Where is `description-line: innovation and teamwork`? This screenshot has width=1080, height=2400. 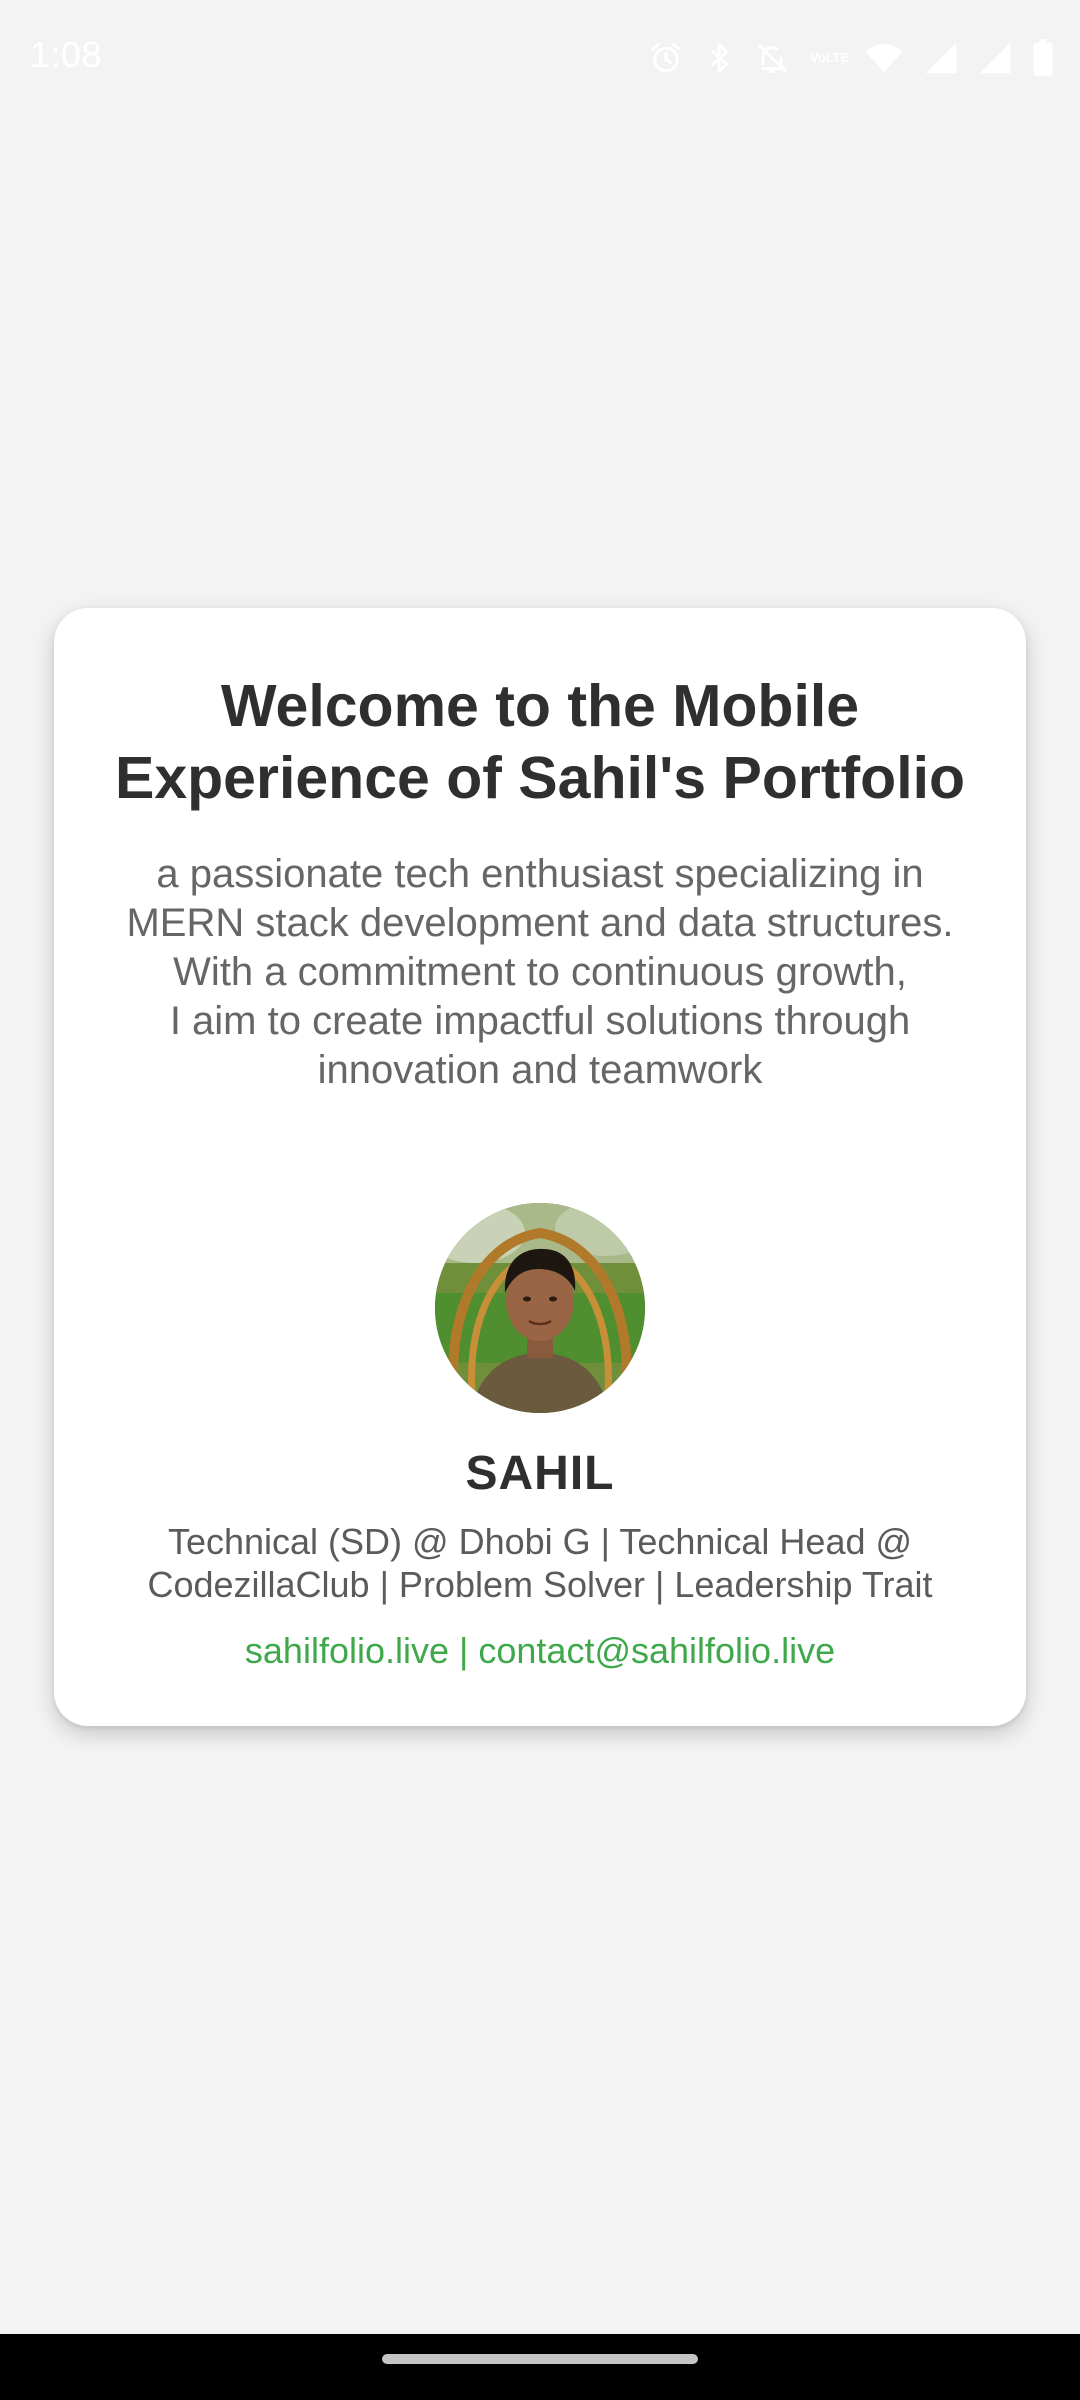
description-line: innovation and teamwork is located at coordinates (540, 1070).